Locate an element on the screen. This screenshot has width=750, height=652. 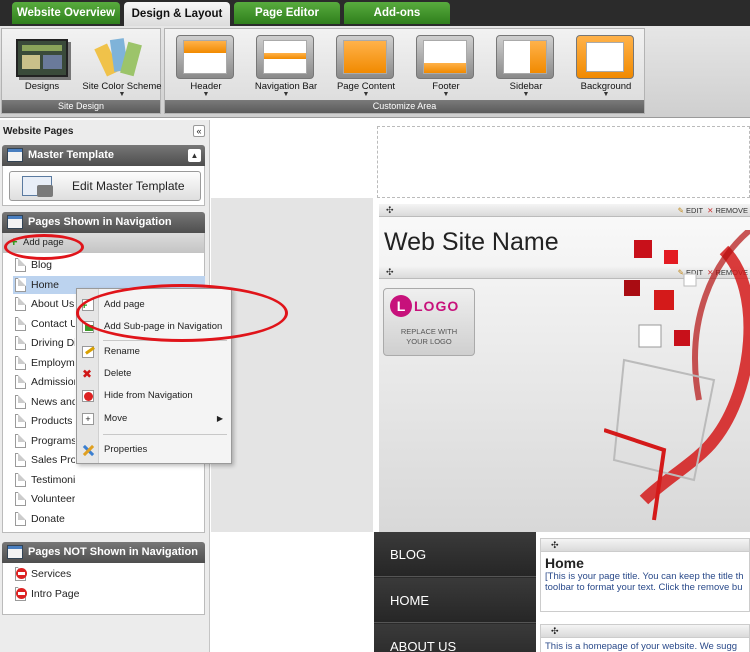
page-item-admissions: Admissions is located at coordinates (44, 382).